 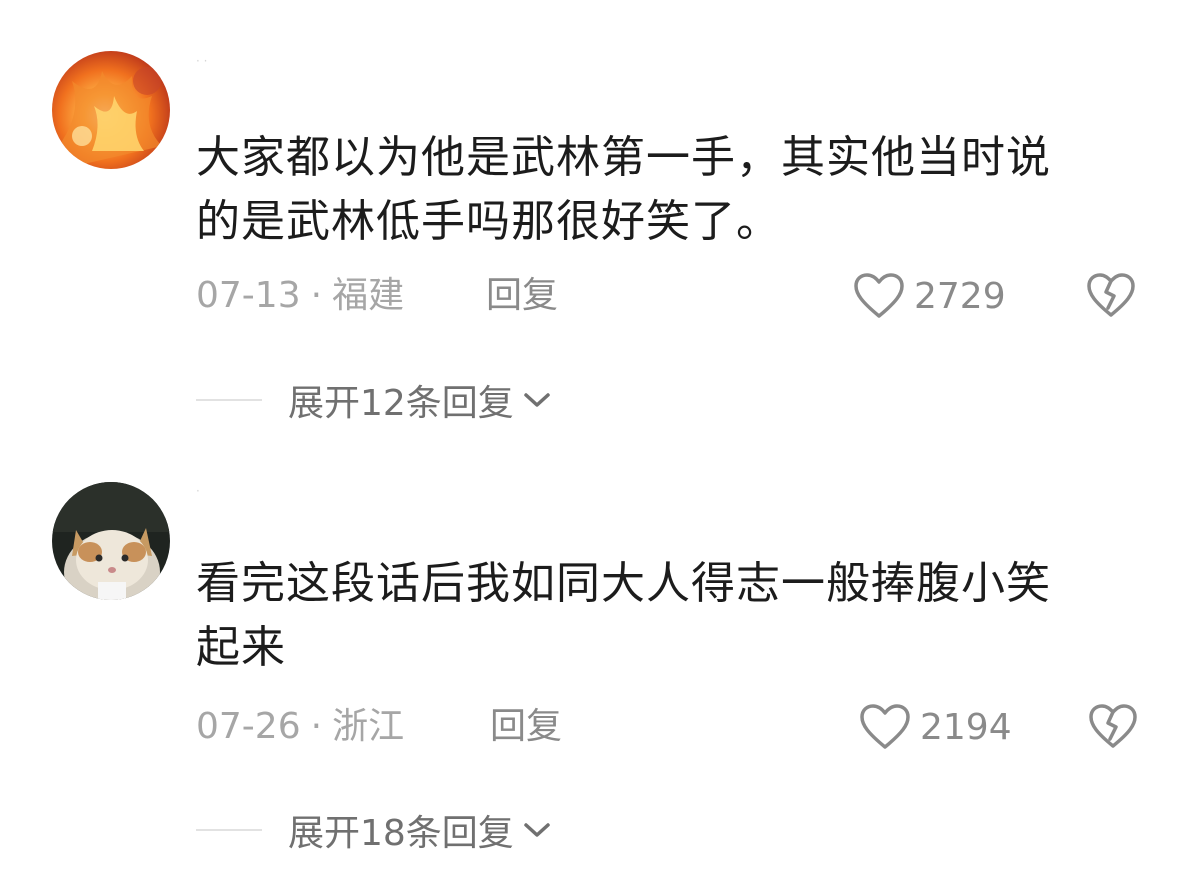 What do you see at coordinates (401, 403) in the screenshot?
I see `expand-replies-label: 展开12条回复` at bounding box center [401, 403].